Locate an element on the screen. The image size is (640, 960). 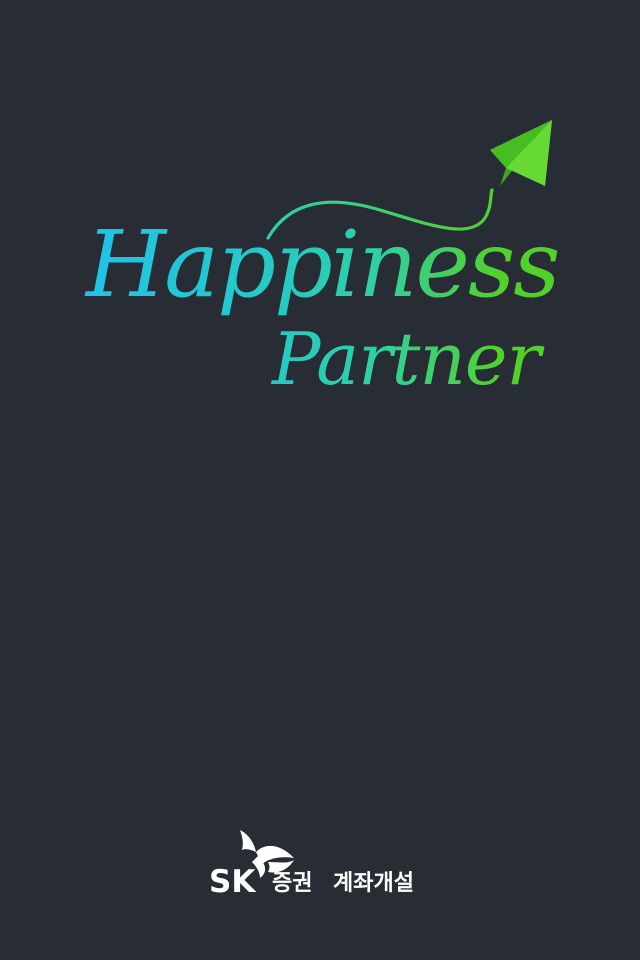
paper-airplane-icon is located at coordinates (521, 153).